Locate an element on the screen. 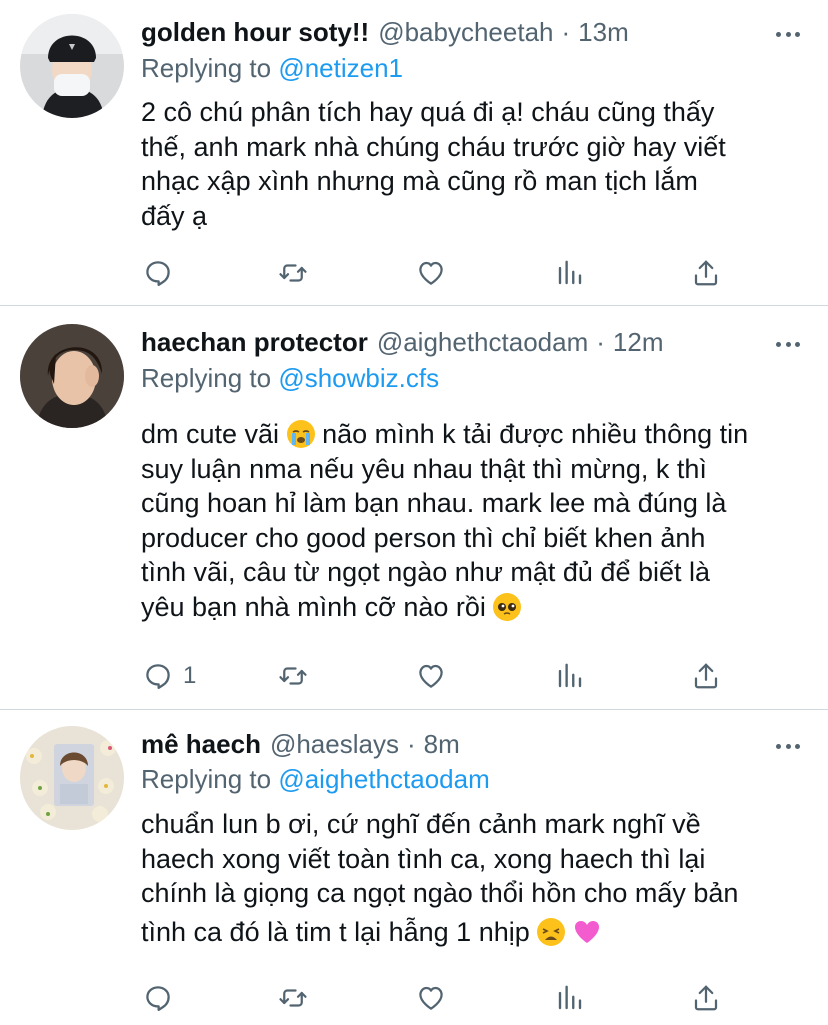  tweet-text-segment: não mình k tải được nhiều thông tin is located at coordinates (535, 434).